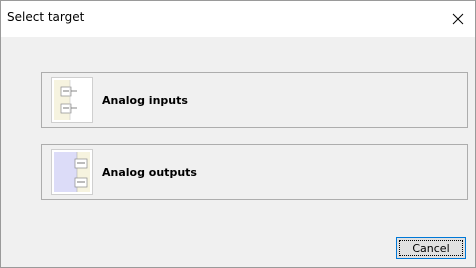 The image size is (476, 268). What do you see at coordinates (149, 172) in the screenshot?
I see `analog-outputs-label: Analog outputs` at bounding box center [149, 172].